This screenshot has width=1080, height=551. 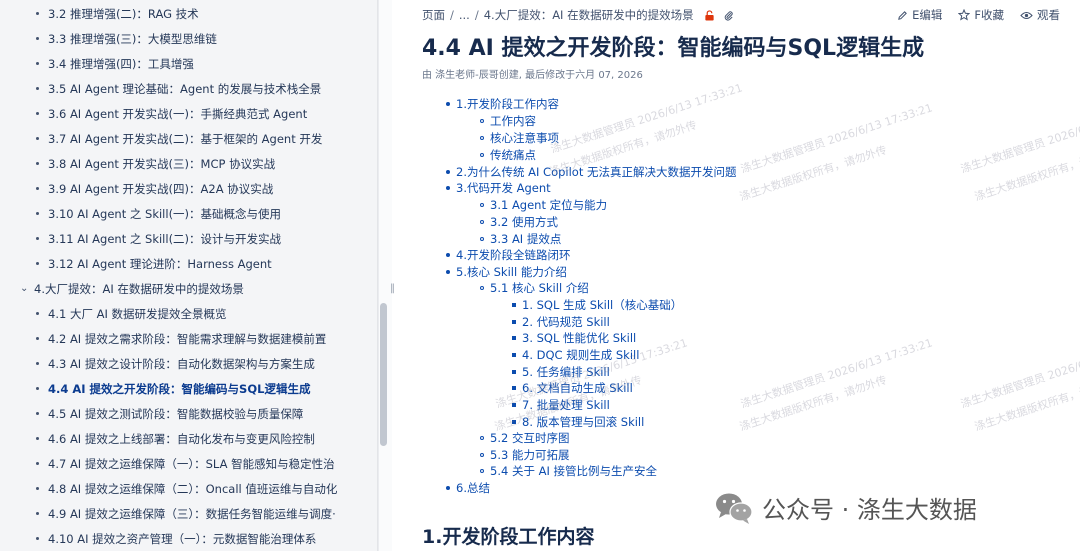 What do you see at coordinates (123, 13) in the screenshot?
I see `sidebar-item-label: 3.2 推理增强(二)：RAG 技术` at bounding box center [123, 13].